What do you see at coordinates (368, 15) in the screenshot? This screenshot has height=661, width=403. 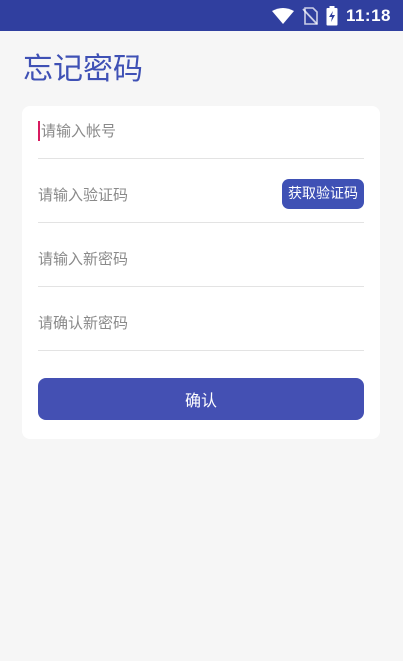 I see `status-time: 11:18` at bounding box center [368, 15].